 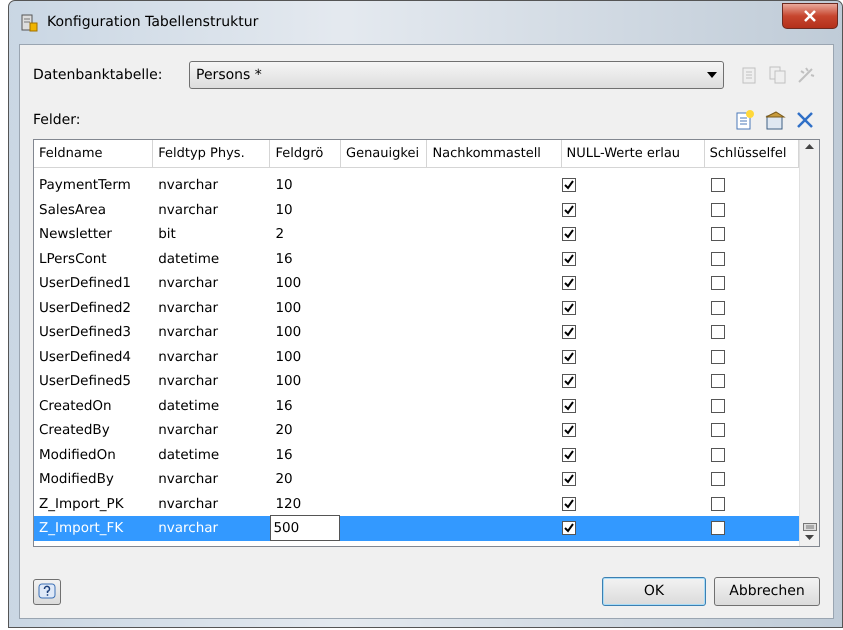 What do you see at coordinates (94, 153) in the screenshot?
I see `column-header: Feldname` at bounding box center [94, 153].